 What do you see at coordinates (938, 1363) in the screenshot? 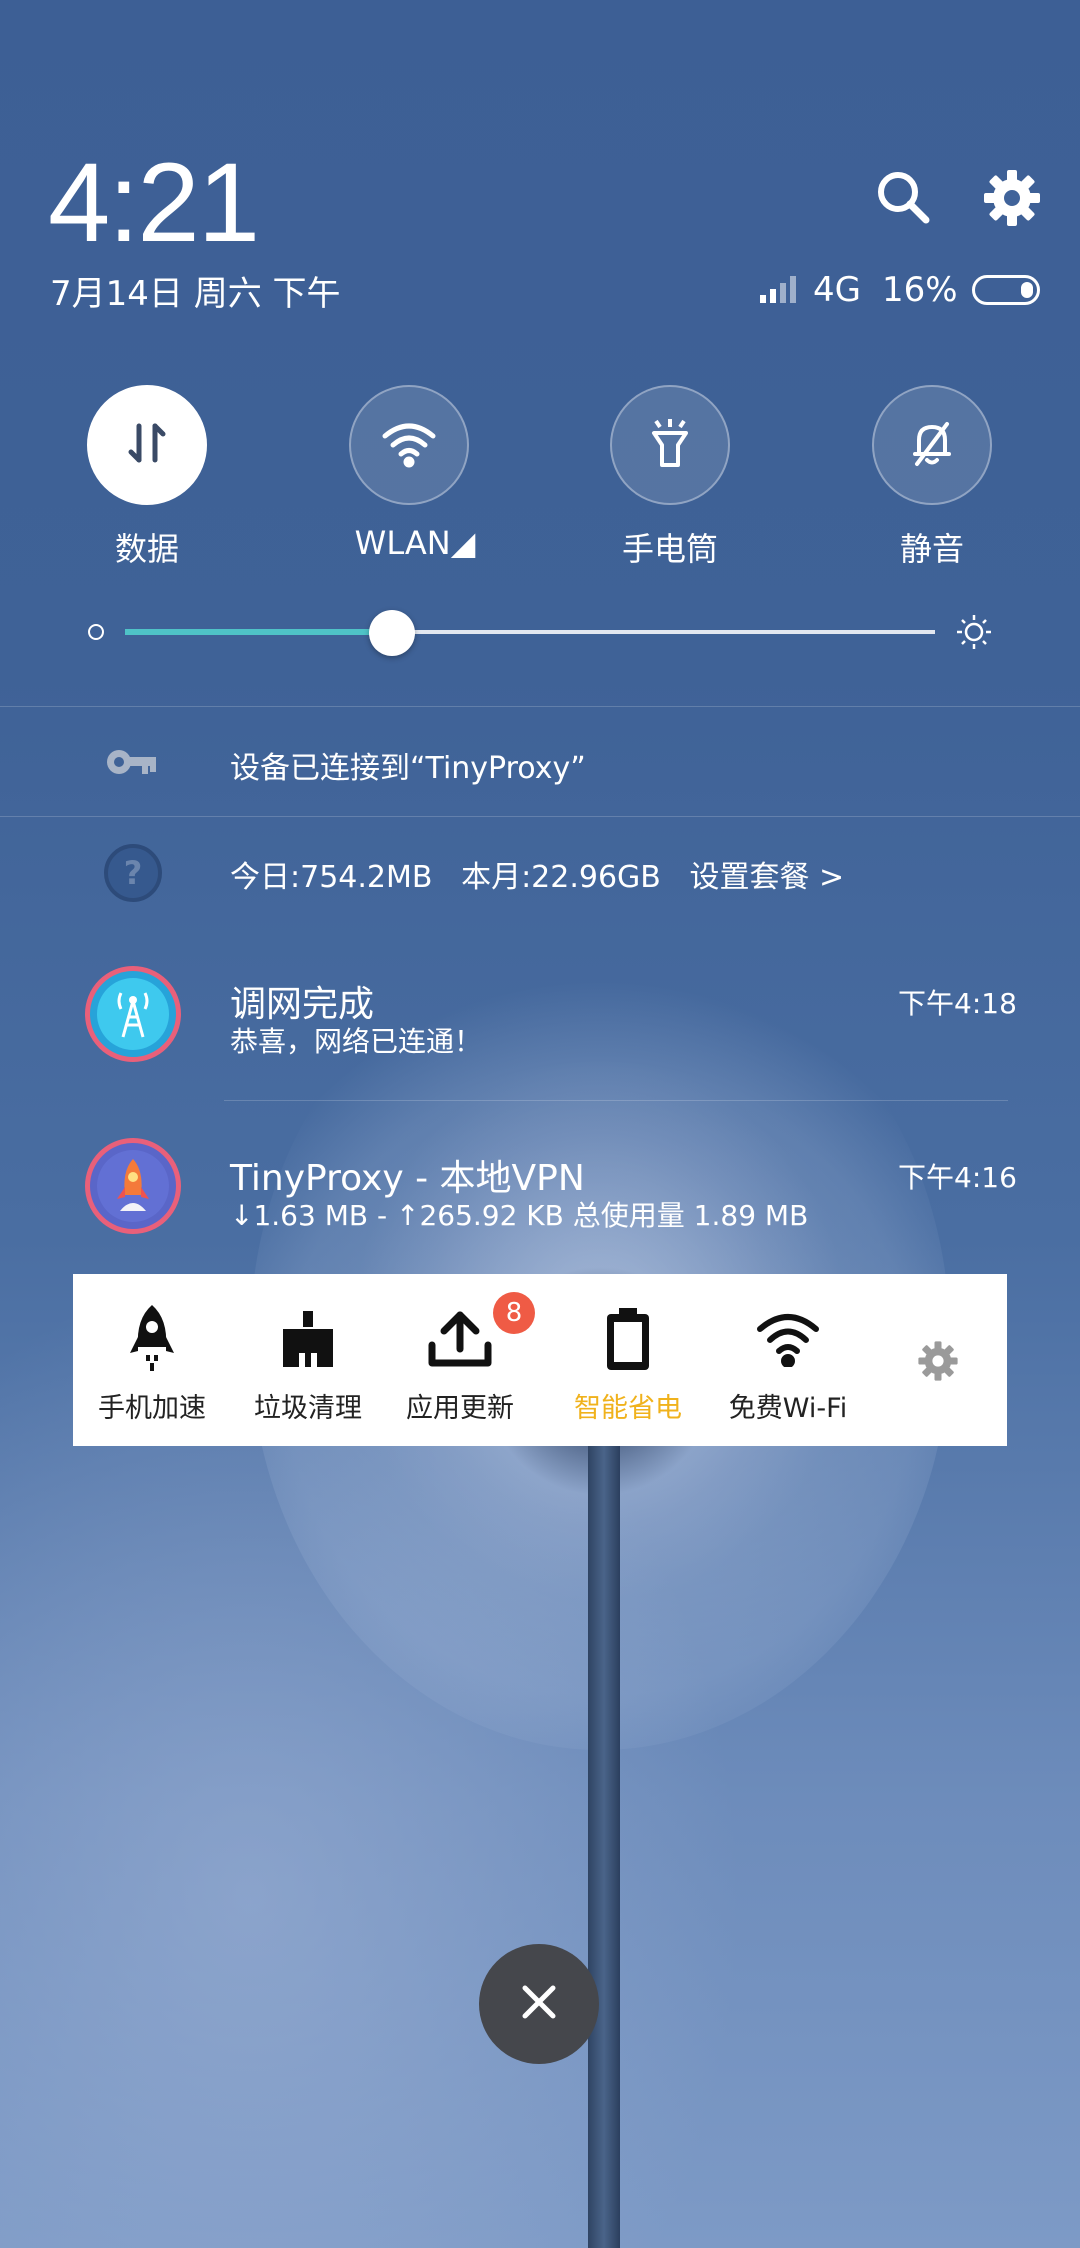
I see `toolbar-settings-gear-icon` at bounding box center [938, 1363].